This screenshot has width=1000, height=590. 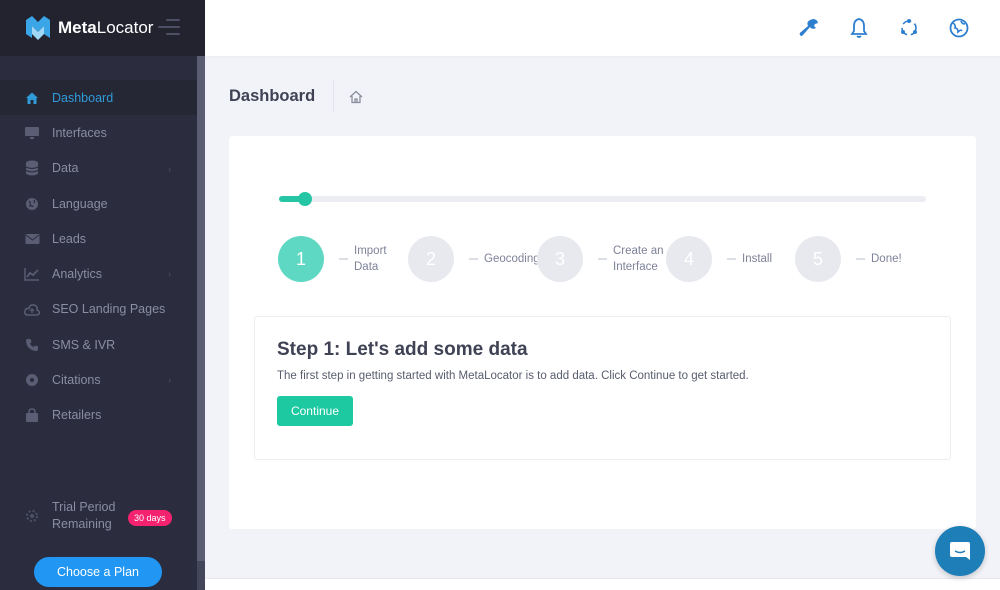 I want to click on page-title: Dashboard, so click(x=272, y=96).